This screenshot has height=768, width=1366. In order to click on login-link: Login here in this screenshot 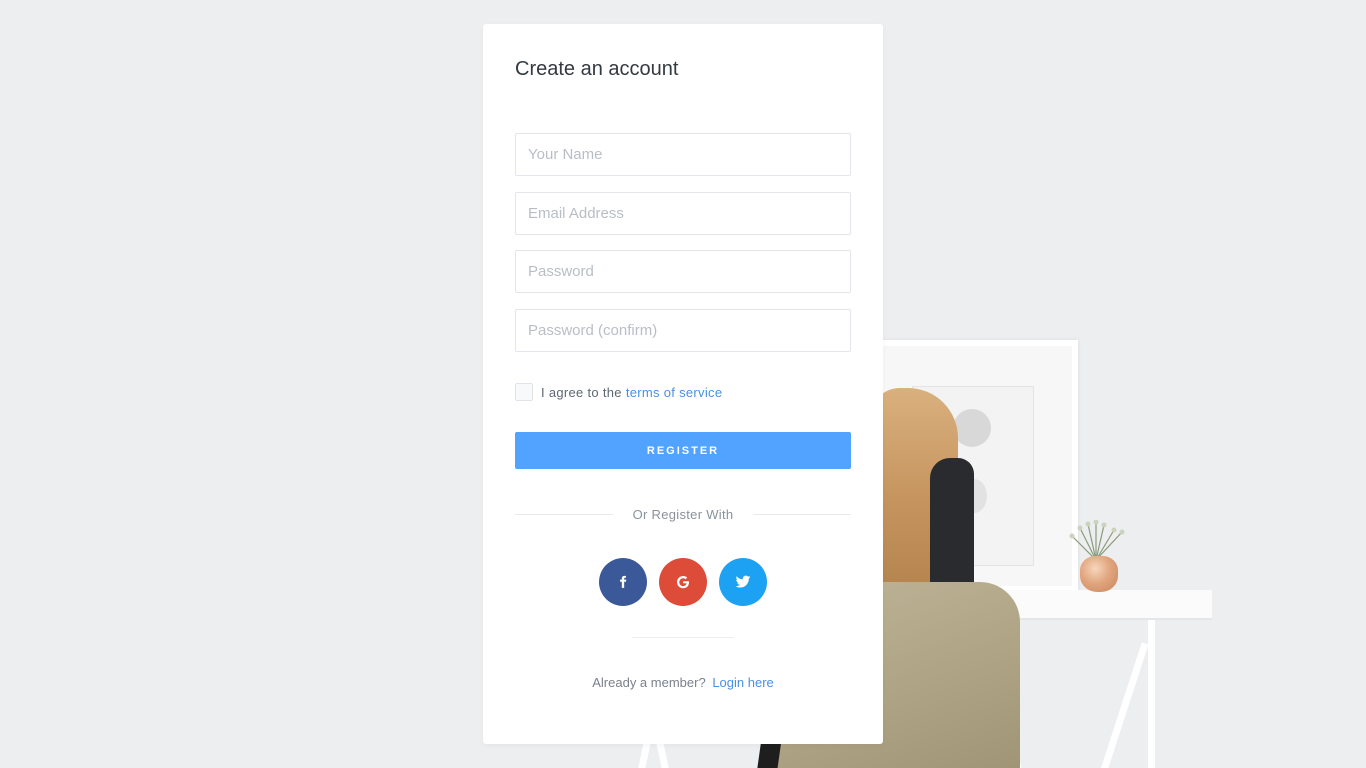, I will do `click(742, 682)`.